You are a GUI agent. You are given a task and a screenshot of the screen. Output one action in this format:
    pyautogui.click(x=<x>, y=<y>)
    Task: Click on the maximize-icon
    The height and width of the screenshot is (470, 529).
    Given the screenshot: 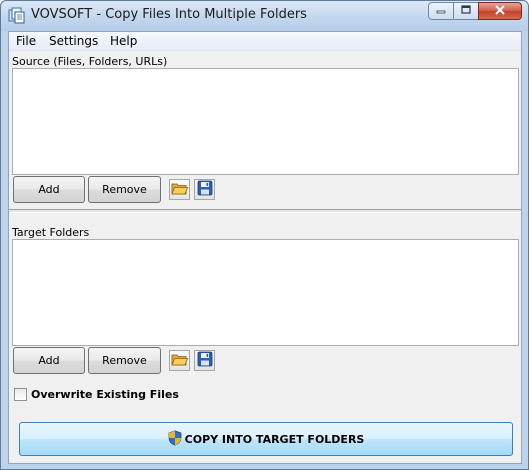 What is the action you would take?
    pyautogui.click(x=466, y=11)
    